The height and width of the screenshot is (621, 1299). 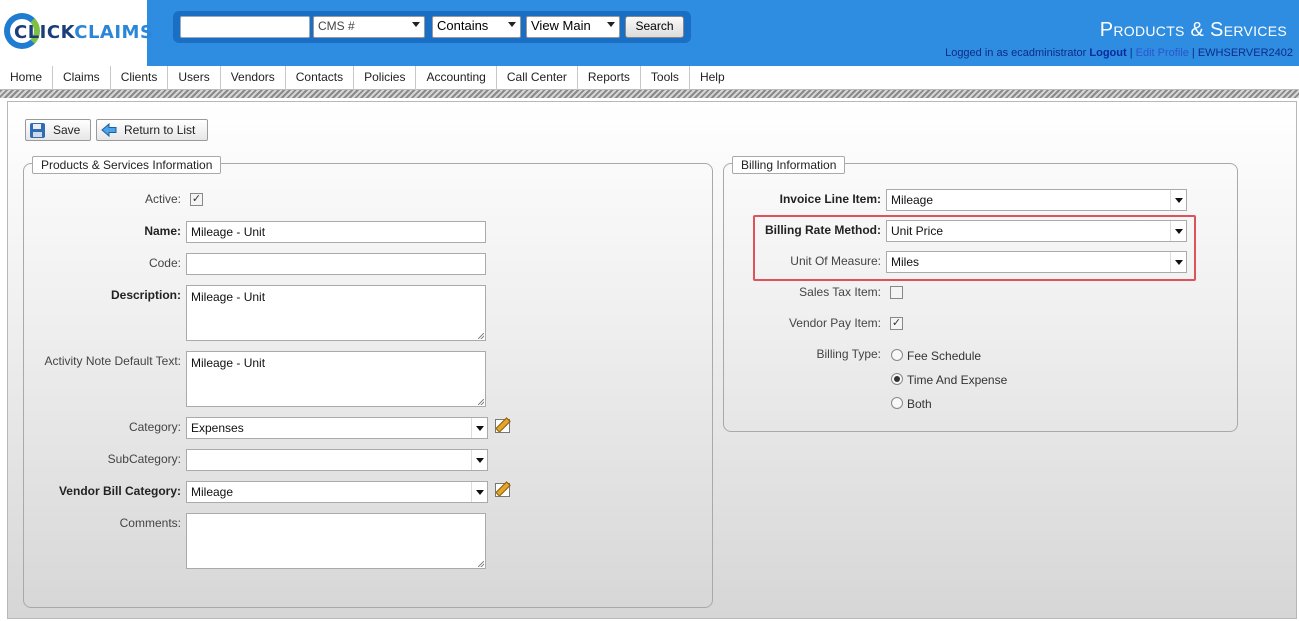 I want to click on edit-vendor-bill-category-icon, so click(x=502, y=490).